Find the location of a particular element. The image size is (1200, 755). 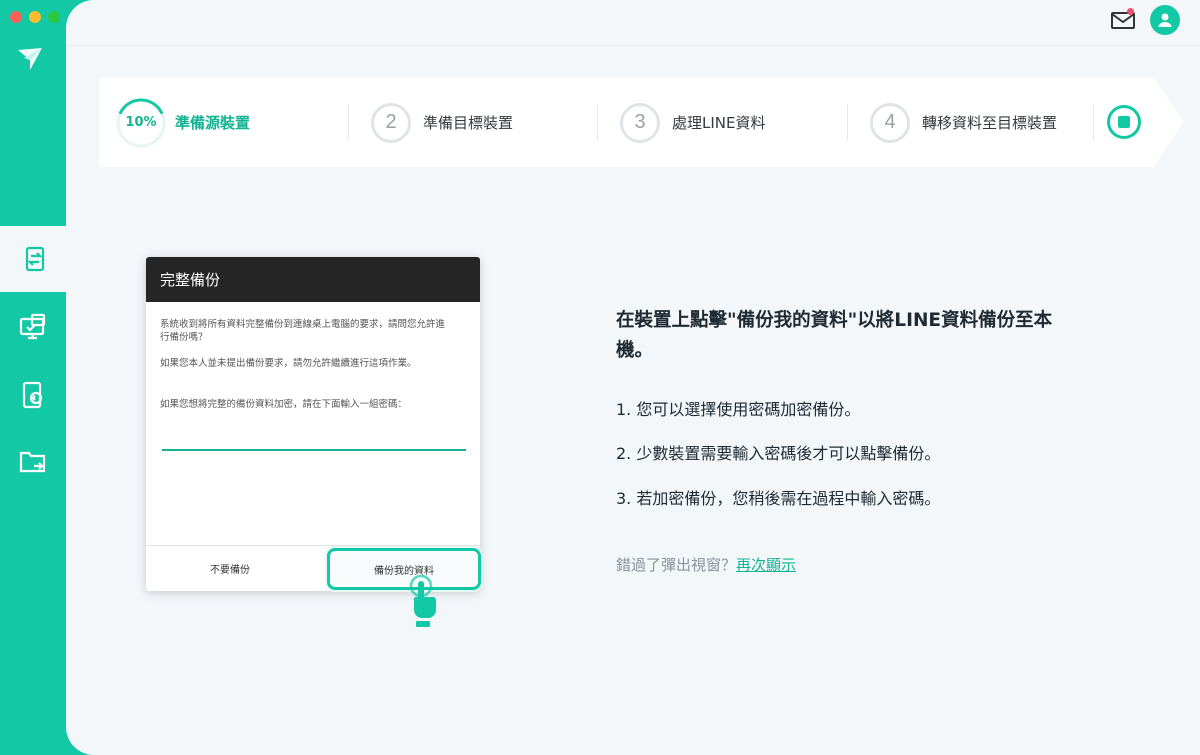

step-label: 處理LINE資料 is located at coordinates (719, 123).